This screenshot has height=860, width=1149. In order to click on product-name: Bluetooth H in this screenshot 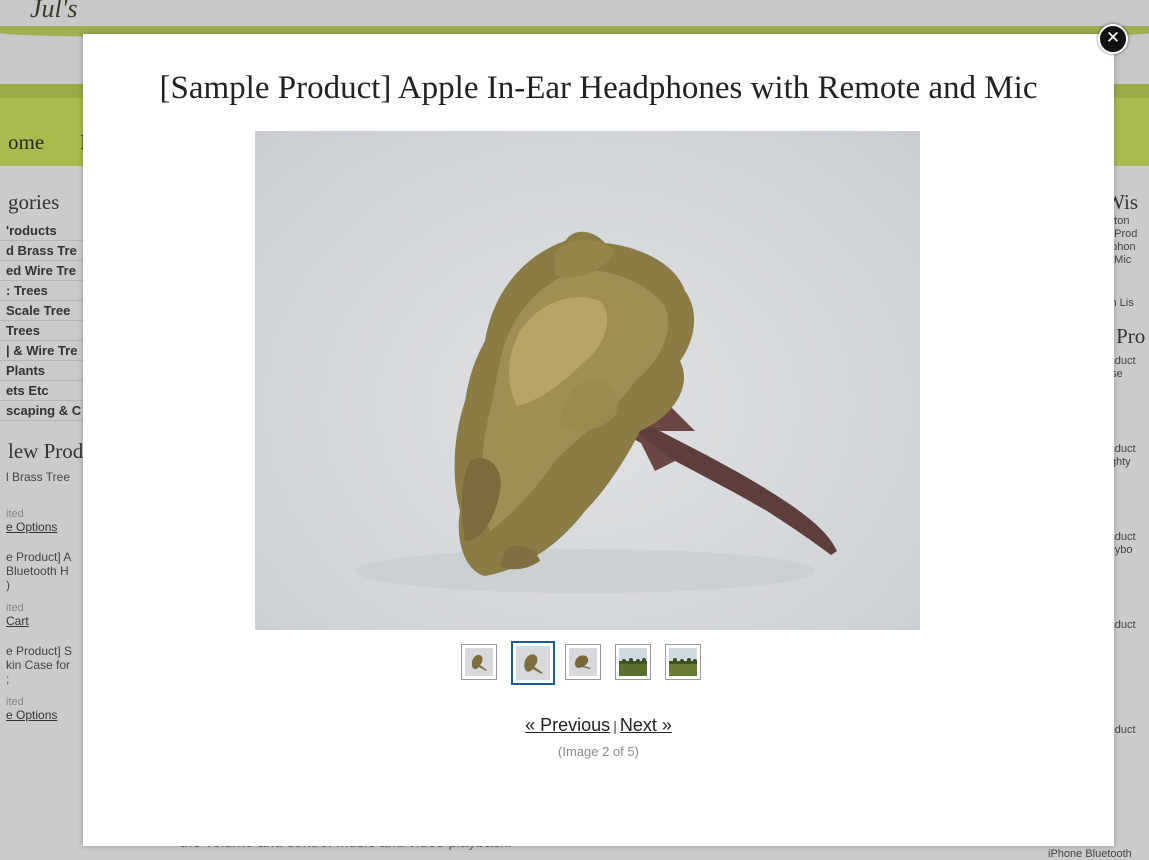, I will do `click(46, 571)`.